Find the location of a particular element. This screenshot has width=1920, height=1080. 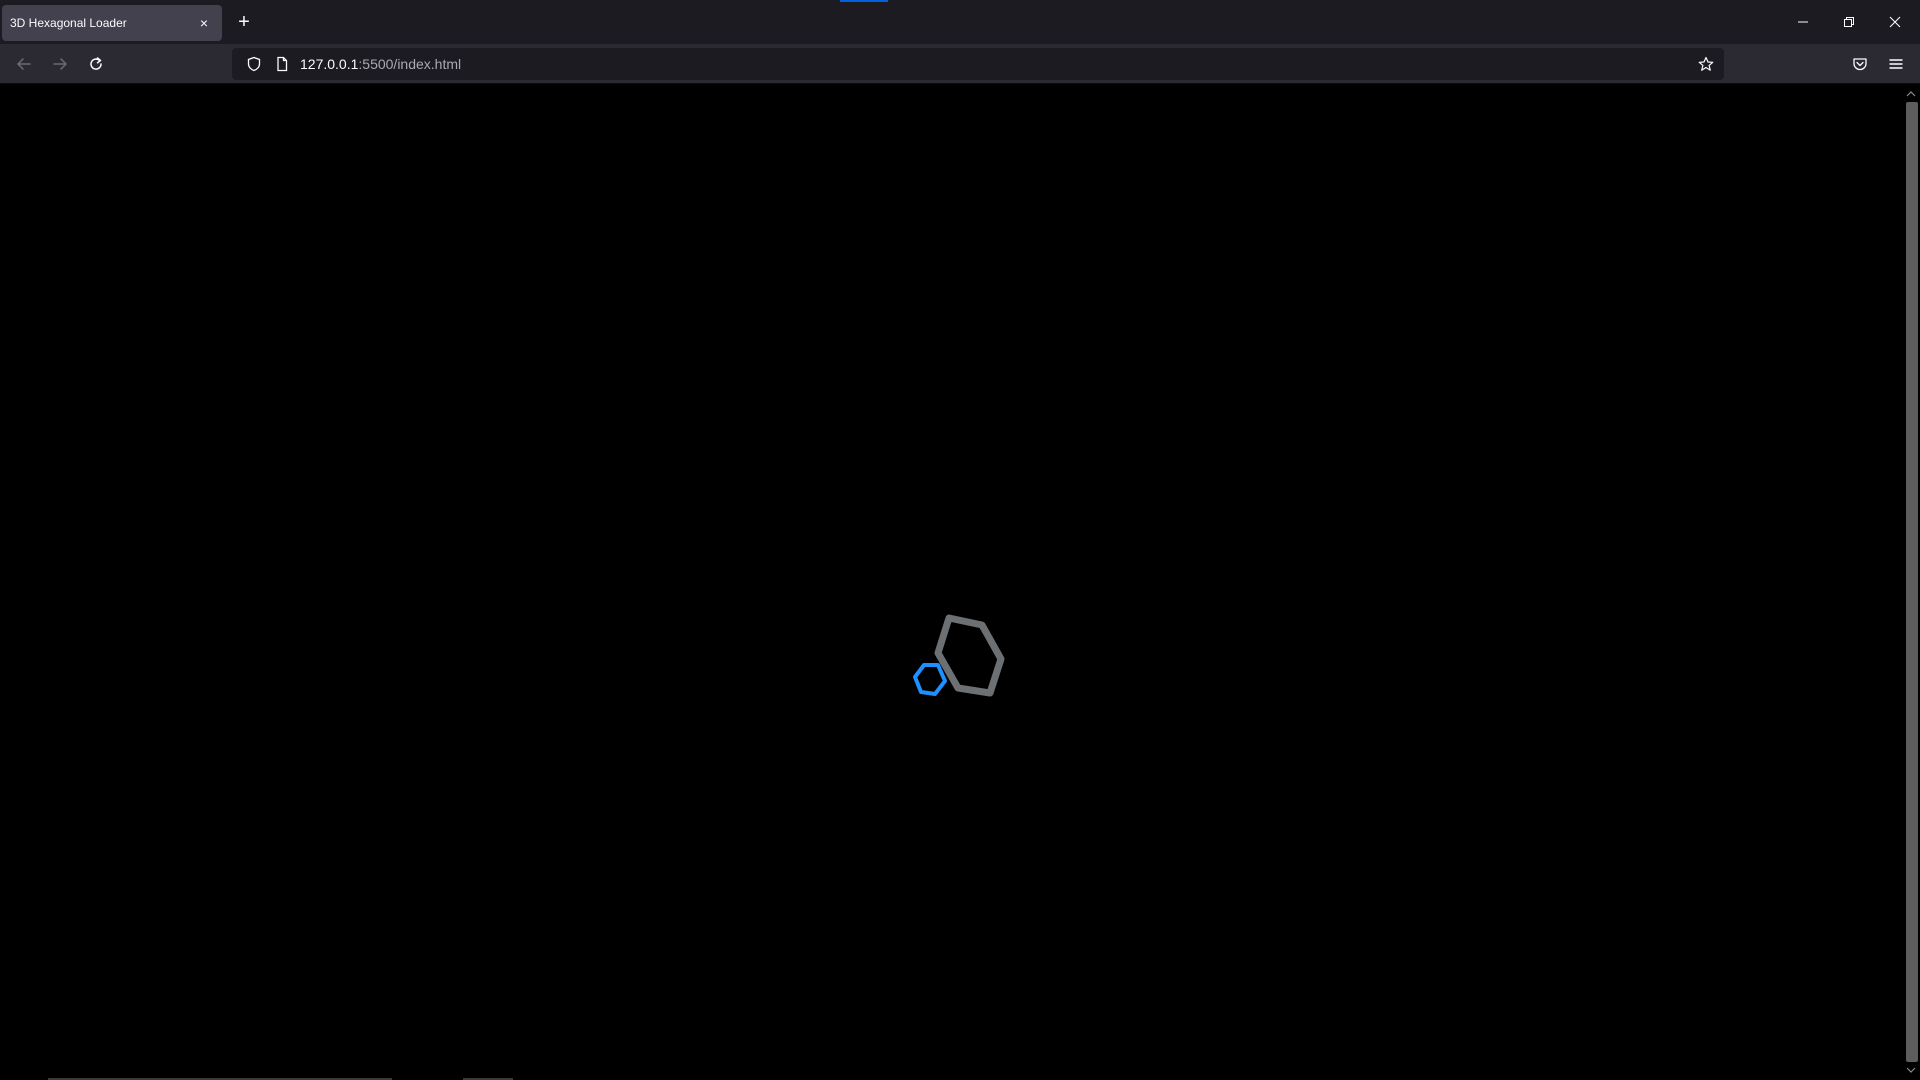

url-path: :5500/index.html is located at coordinates (410, 64).